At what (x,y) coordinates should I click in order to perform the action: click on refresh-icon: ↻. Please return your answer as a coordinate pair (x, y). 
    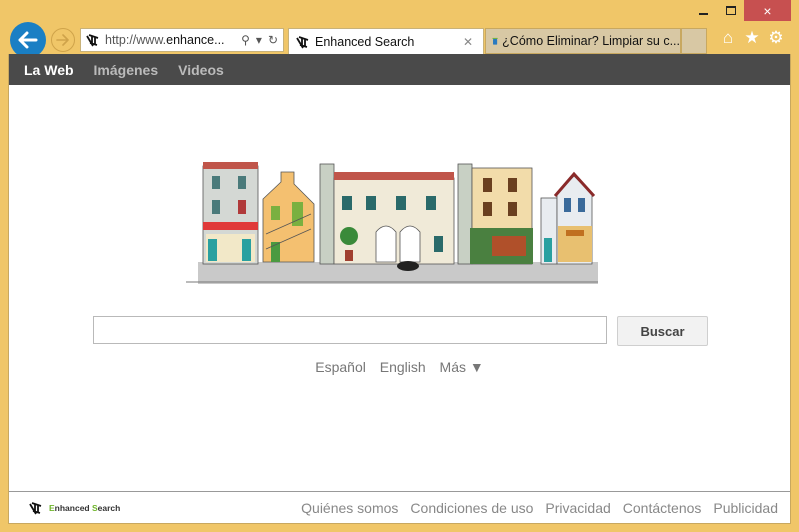
    Looking at the image, I should click on (273, 40).